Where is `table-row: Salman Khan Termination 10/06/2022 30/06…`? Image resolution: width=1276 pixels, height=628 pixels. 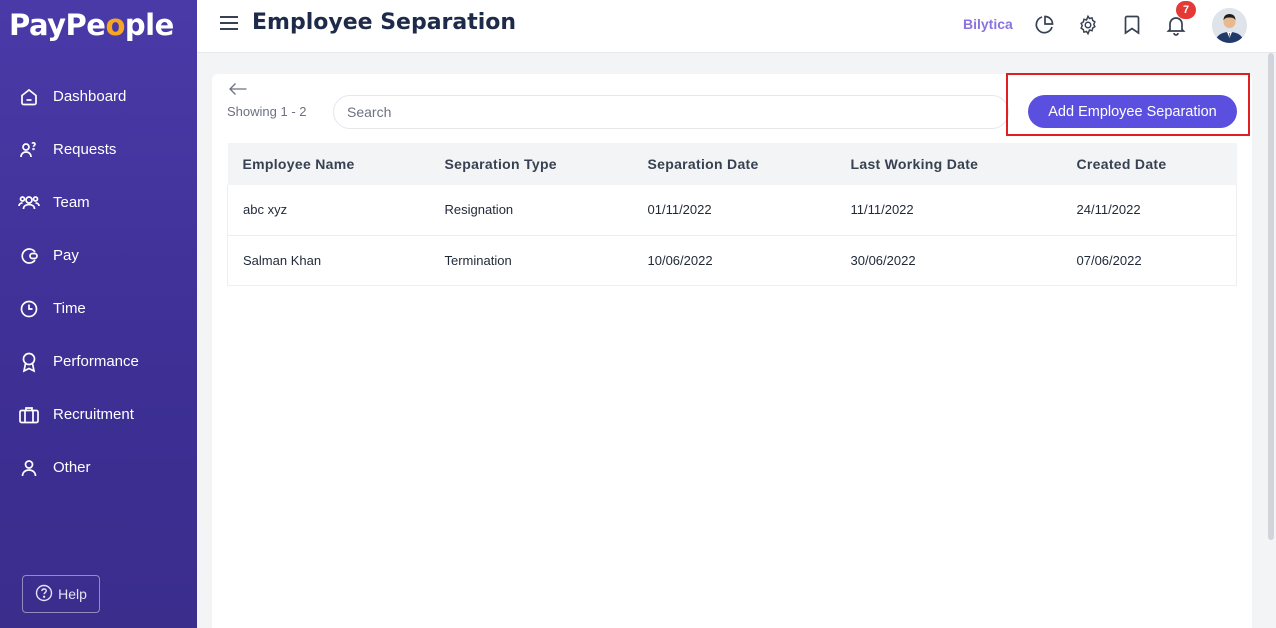 table-row: Salman Khan Termination 10/06/2022 30/06… is located at coordinates (732, 260).